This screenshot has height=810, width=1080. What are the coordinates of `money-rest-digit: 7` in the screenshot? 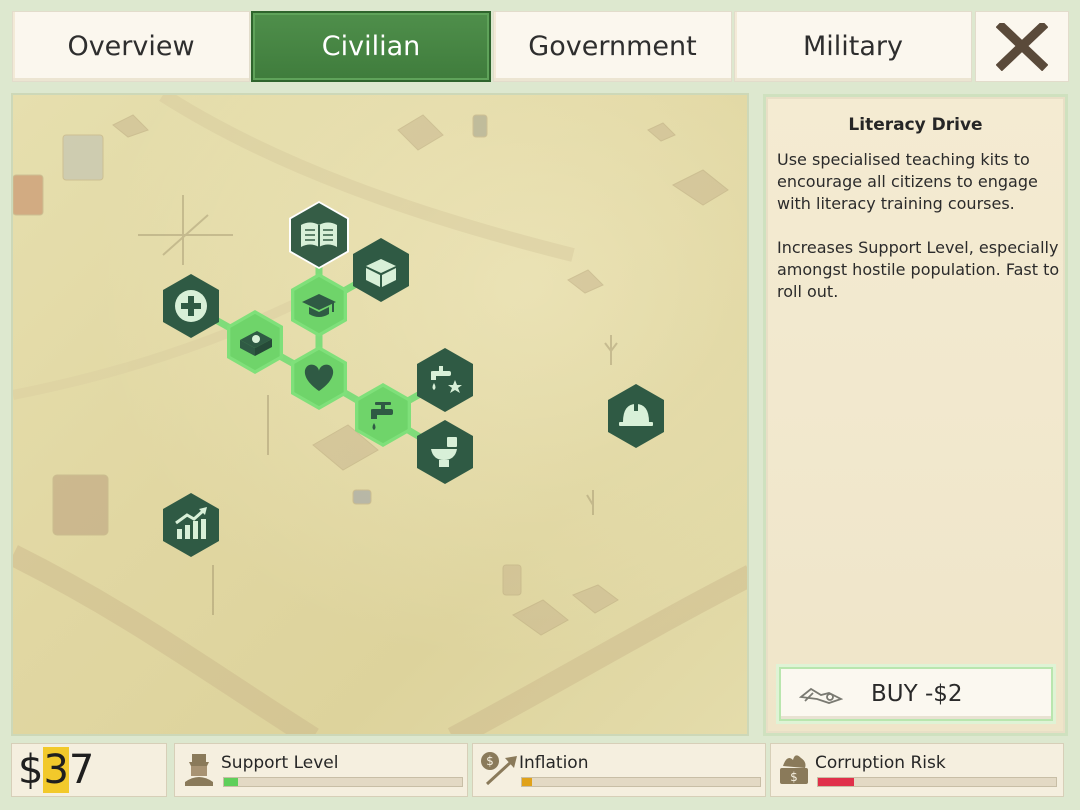 It's located at (81, 770).